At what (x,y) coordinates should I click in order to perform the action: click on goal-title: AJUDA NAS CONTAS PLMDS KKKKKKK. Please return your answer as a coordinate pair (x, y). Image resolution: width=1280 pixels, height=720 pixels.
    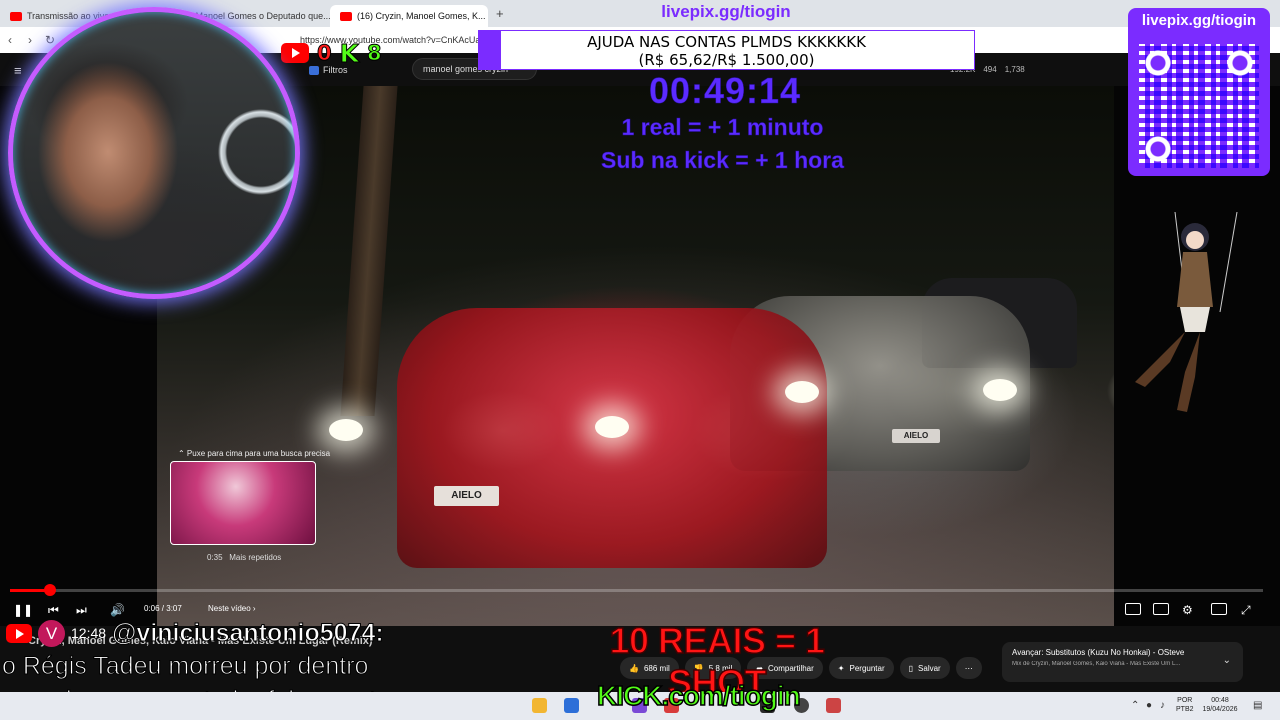
    Looking at the image, I should click on (726, 42).